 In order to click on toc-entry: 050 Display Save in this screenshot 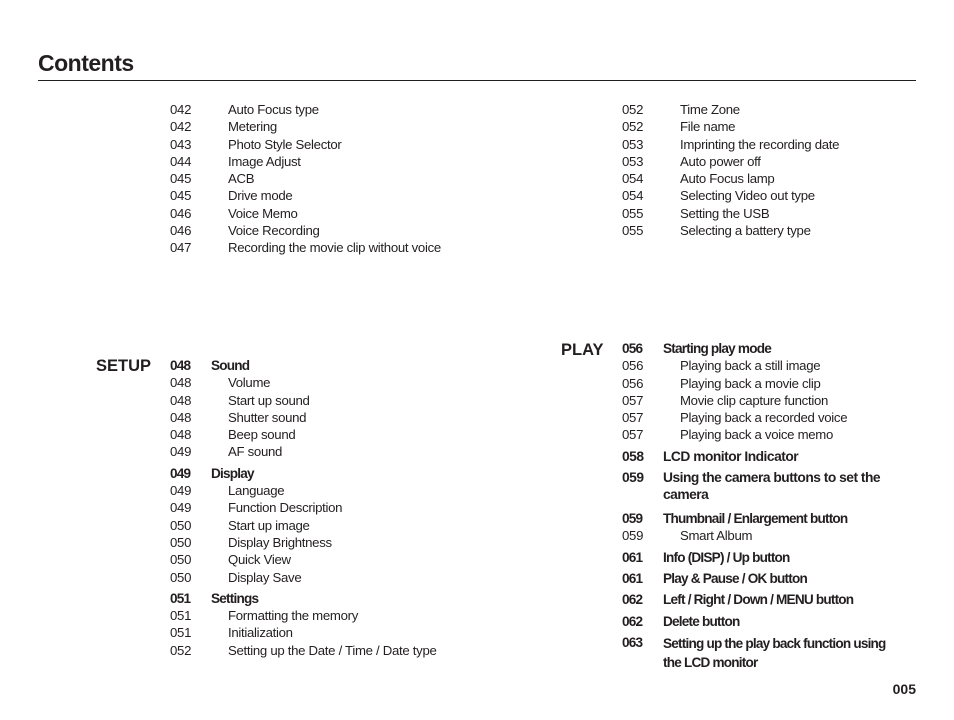, I will do `click(320, 577)`.